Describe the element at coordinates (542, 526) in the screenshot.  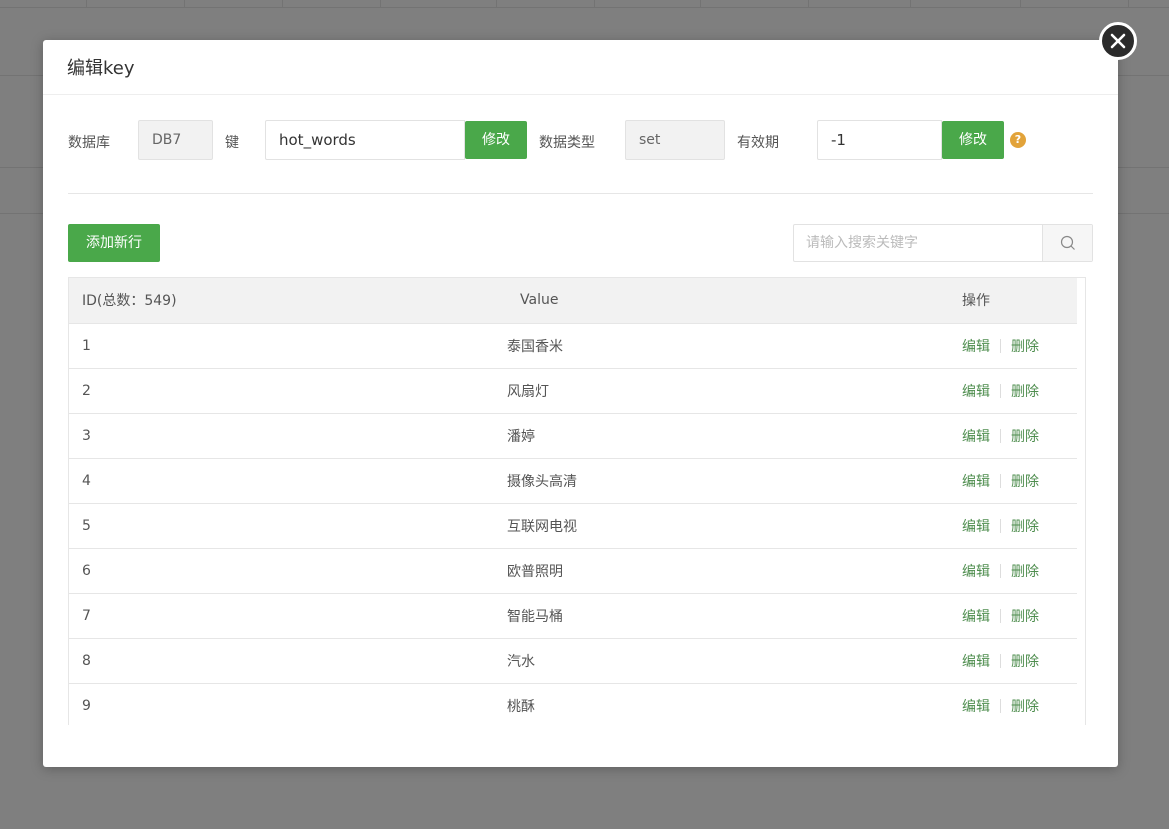
I see `row-value: 互联网电视` at that location.